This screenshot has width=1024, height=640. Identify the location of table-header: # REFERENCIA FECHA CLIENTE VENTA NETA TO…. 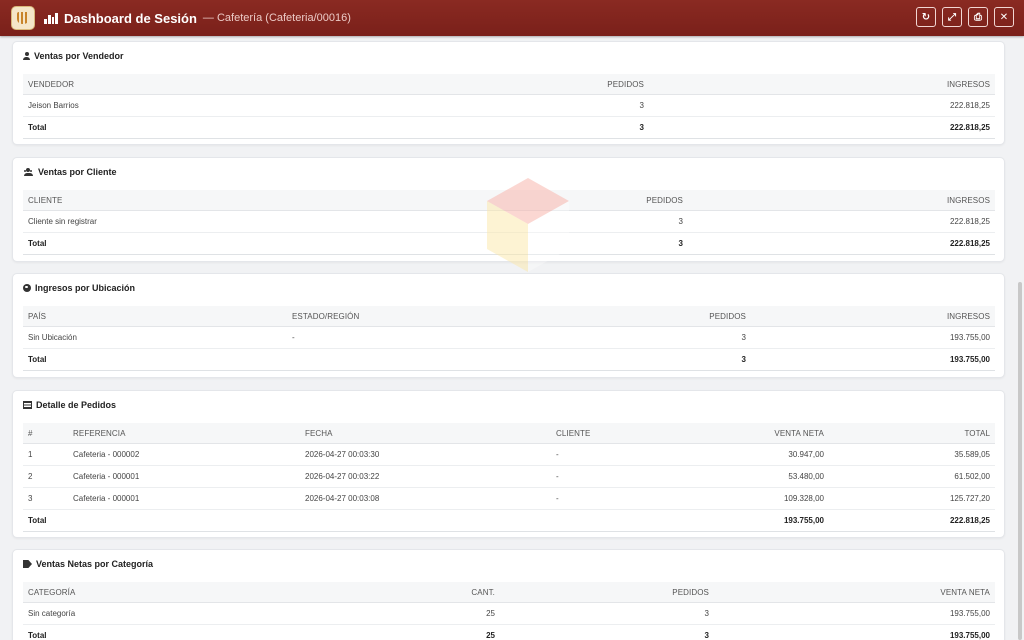
(509, 433).